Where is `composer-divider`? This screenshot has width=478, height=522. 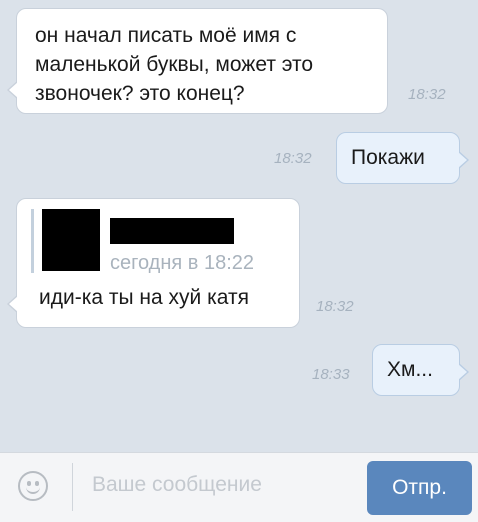
composer-divider is located at coordinates (72, 487).